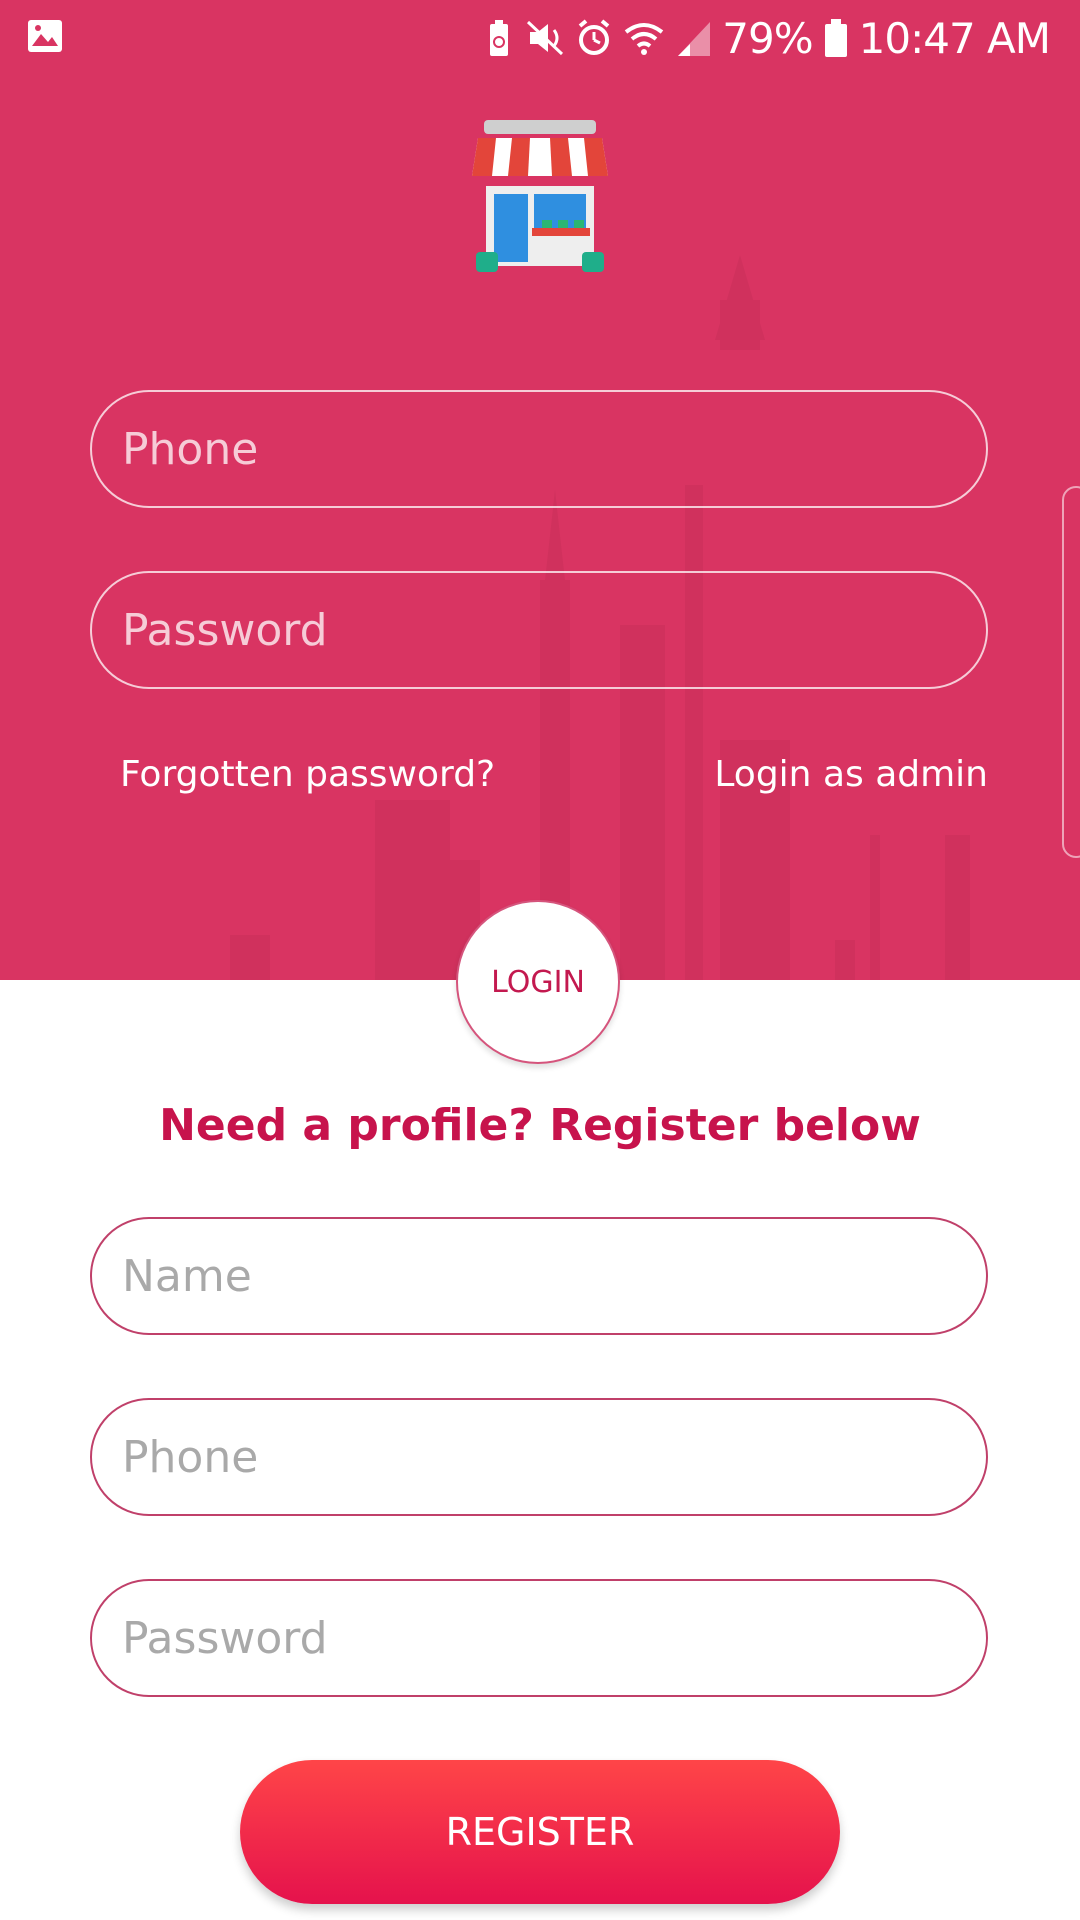 The width and height of the screenshot is (1080, 1920). What do you see at coordinates (307, 774) in the screenshot?
I see `forgot-password-link: Forgotten password?` at bounding box center [307, 774].